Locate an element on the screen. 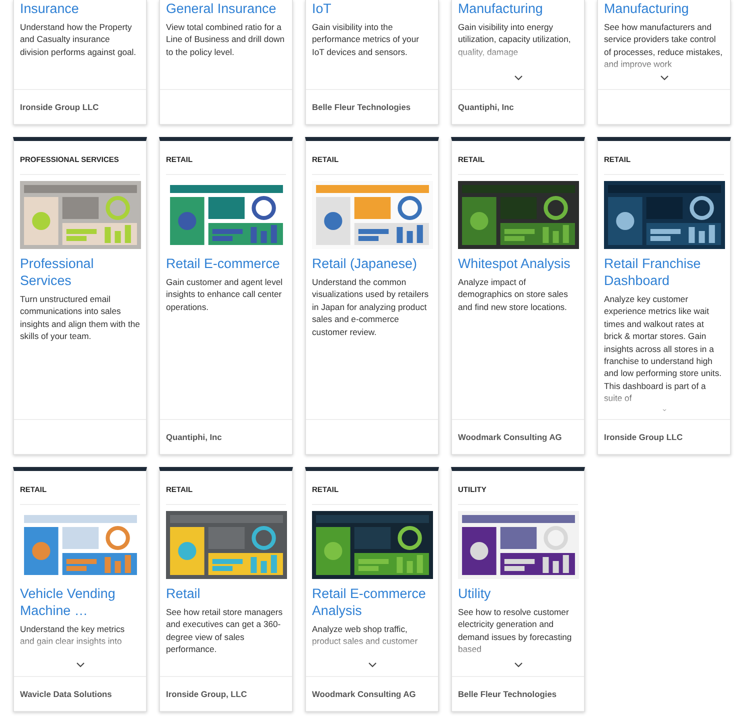  card-title: Professional Services is located at coordinates (80, 272).